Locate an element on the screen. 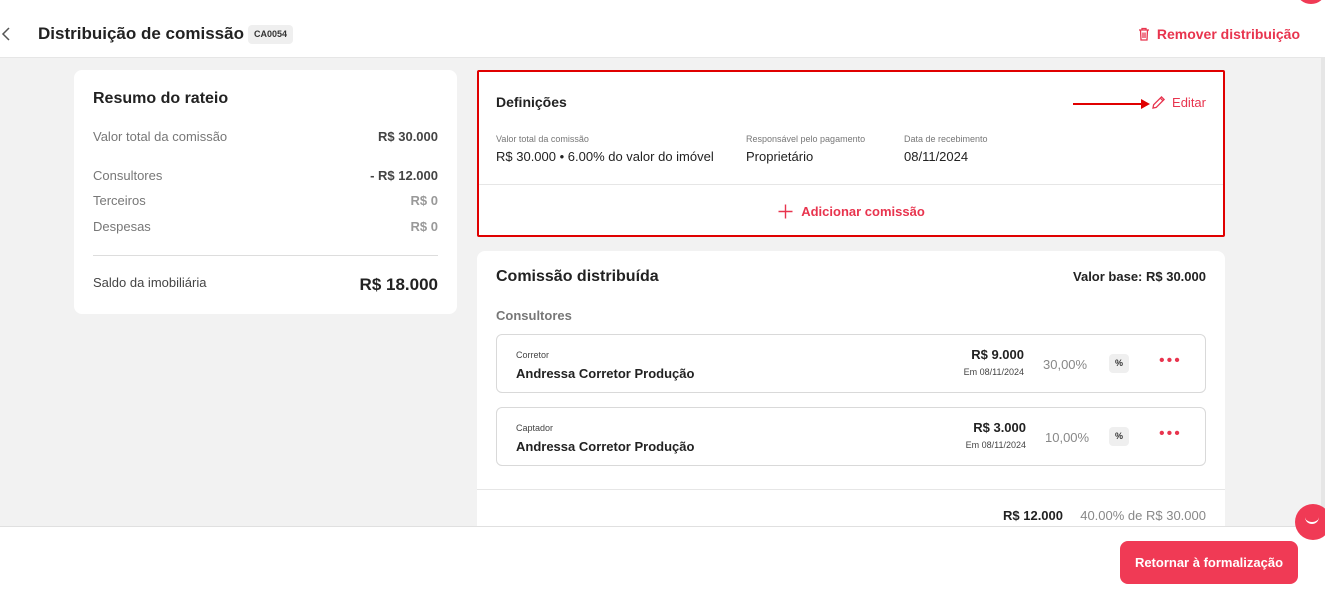 The width and height of the screenshot is (1325, 598). summary-row-consultants: Consultores - R$ 12.000 is located at coordinates (265, 175).